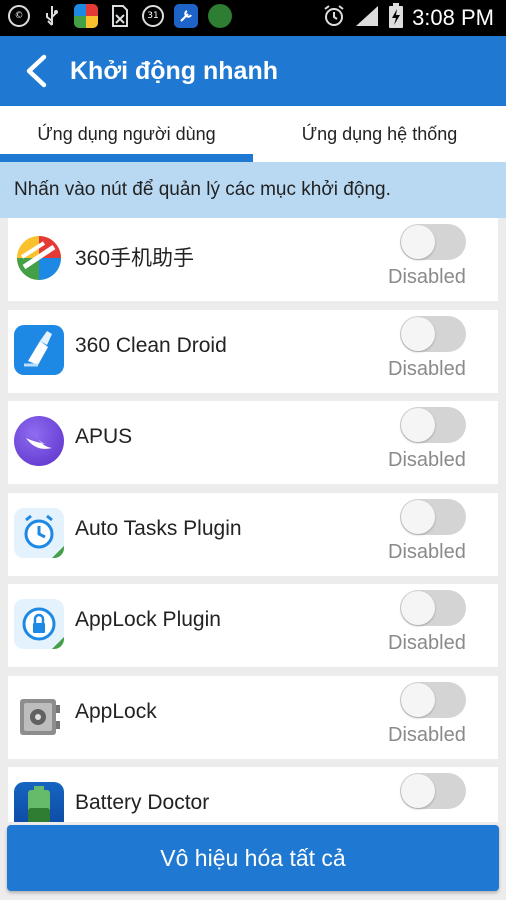  What do you see at coordinates (39, 258) in the screenshot?
I see `360-assistant-icon` at bounding box center [39, 258].